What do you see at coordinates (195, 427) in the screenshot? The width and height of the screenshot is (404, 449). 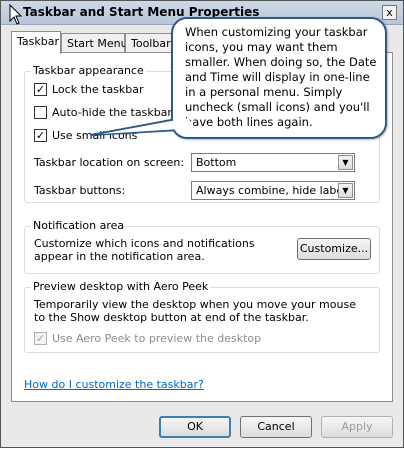 I see `ok-button: OK` at bounding box center [195, 427].